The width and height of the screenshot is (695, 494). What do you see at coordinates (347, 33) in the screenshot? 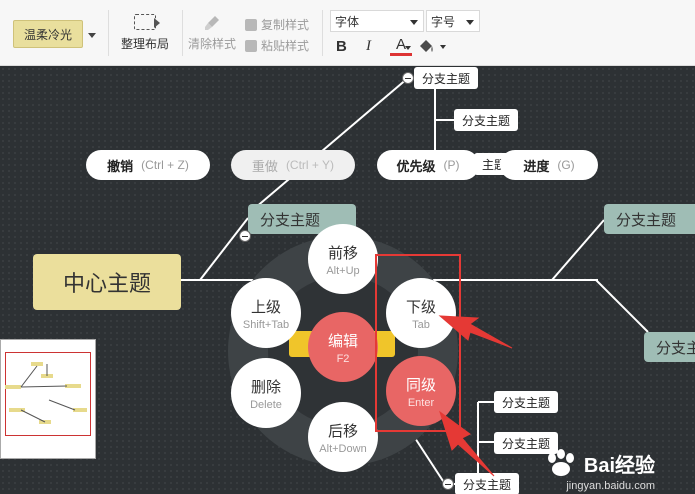
I see `toolbar: 温柔冷光 整理布局 清除样式 复制样式 粘贴样式 字体 字号 B I A` at bounding box center [347, 33].